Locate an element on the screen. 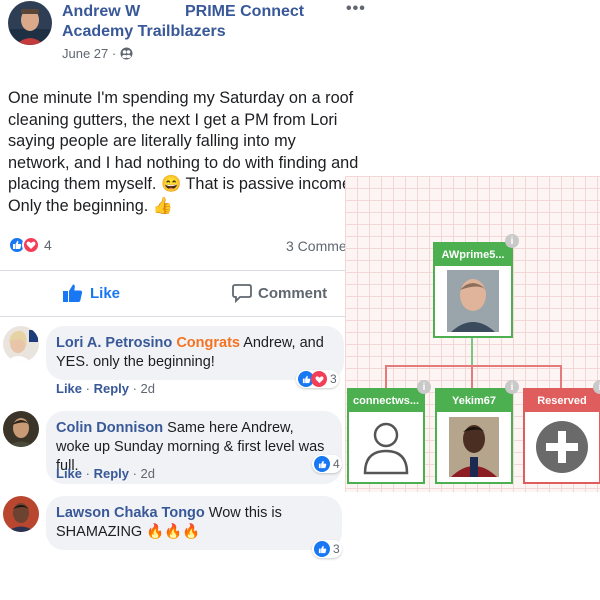  author-avatar is located at coordinates (30, 23).